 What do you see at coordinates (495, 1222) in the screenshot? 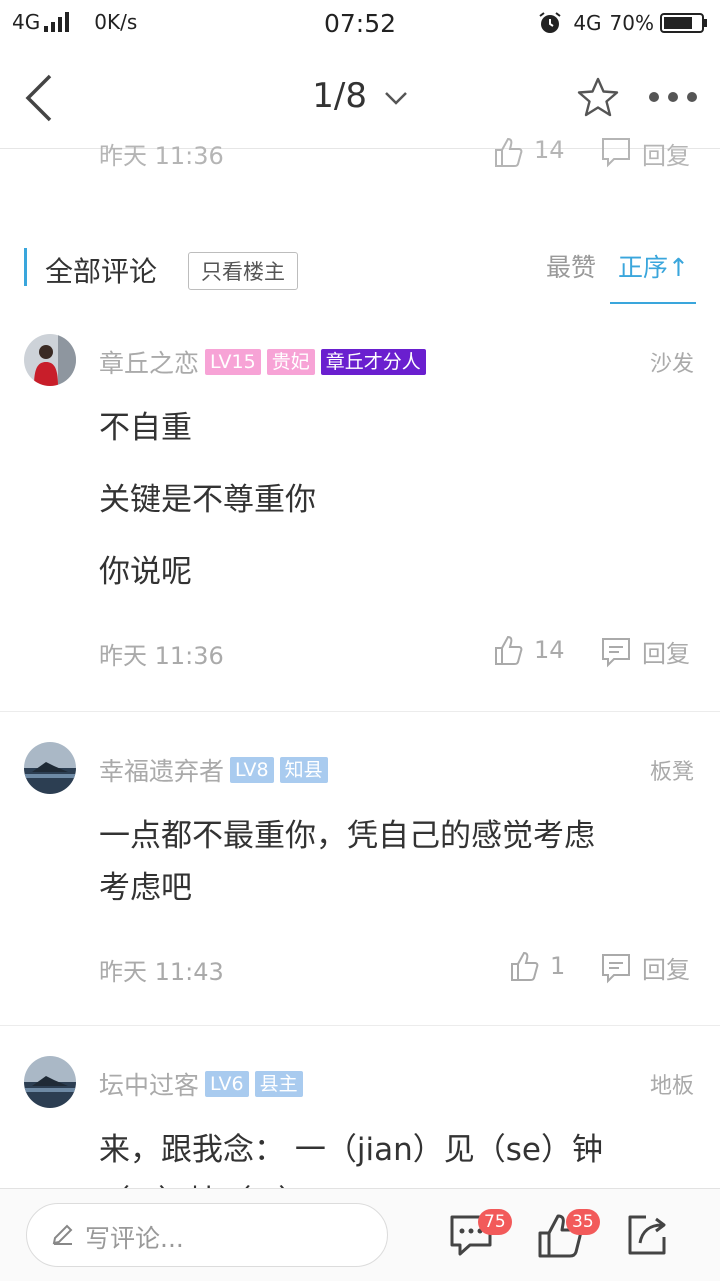
I see `comment-count-badge: 75` at bounding box center [495, 1222].